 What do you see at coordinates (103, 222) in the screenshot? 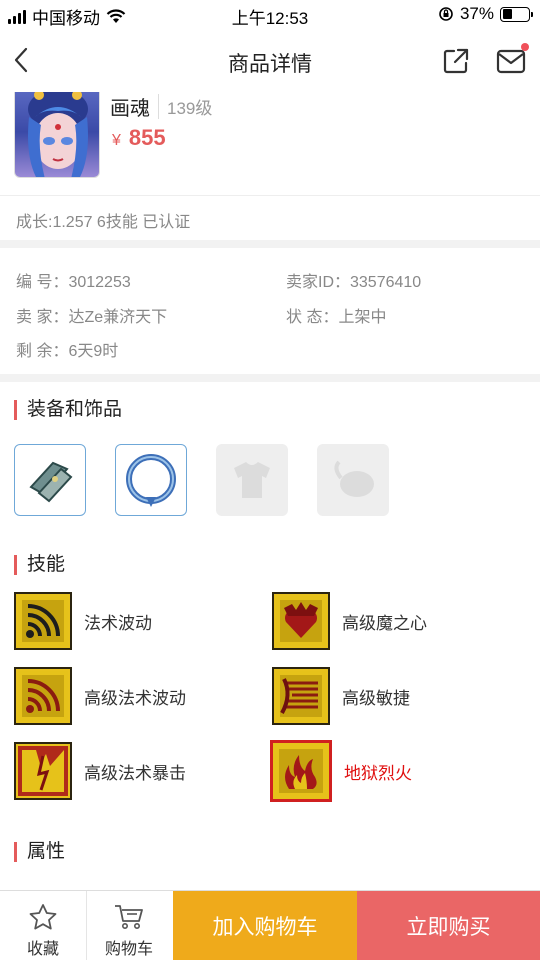
I see `growth-info: 成长:1.257 6技能 已认证` at bounding box center [103, 222].